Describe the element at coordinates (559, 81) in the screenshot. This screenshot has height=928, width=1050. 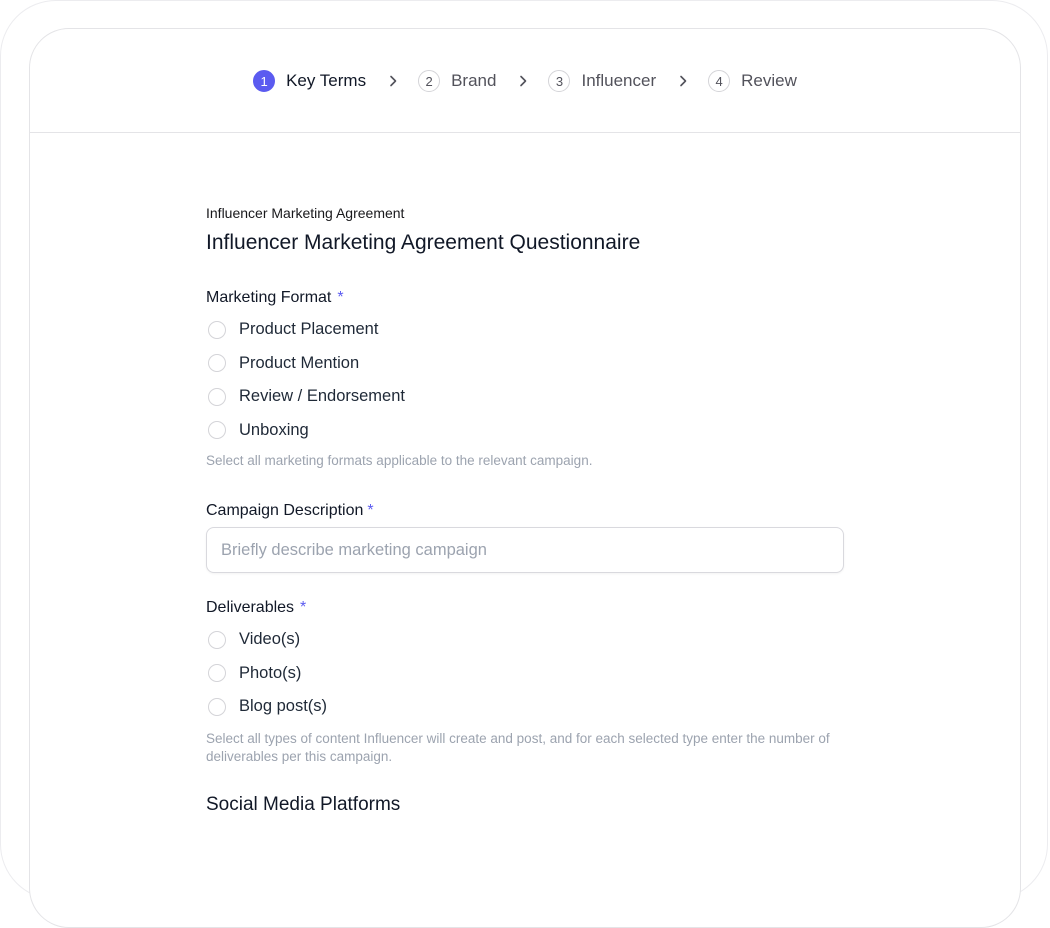
I see `step-number: 3` at that location.